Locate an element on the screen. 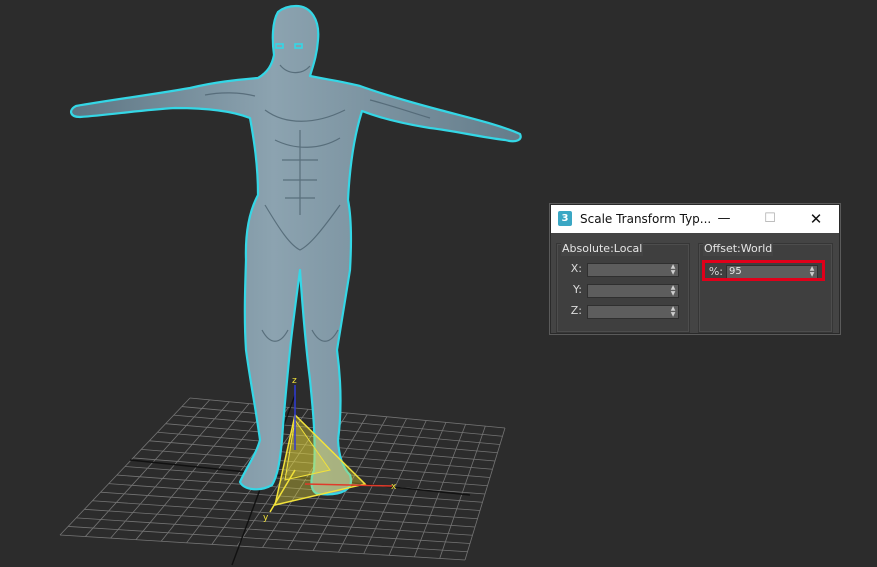 Image resolution: width=877 pixels, height=567 pixels. absolute-local-title: Absolute:Local is located at coordinates (602, 249).